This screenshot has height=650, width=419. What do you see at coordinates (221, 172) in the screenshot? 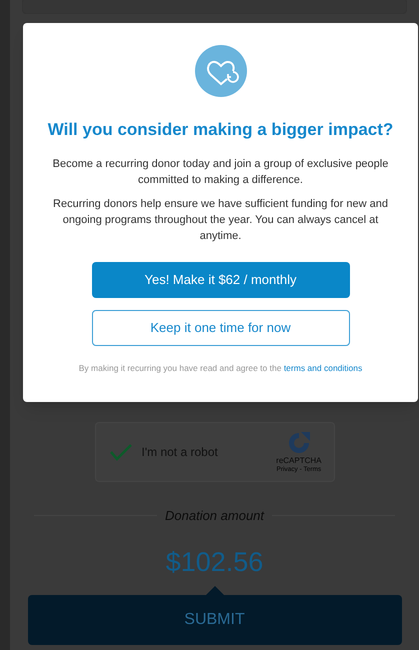
I see `modal-paragraph: Become a recurring donor today and join a group of exclusive people committed to making a difference.` at bounding box center [221, 172].